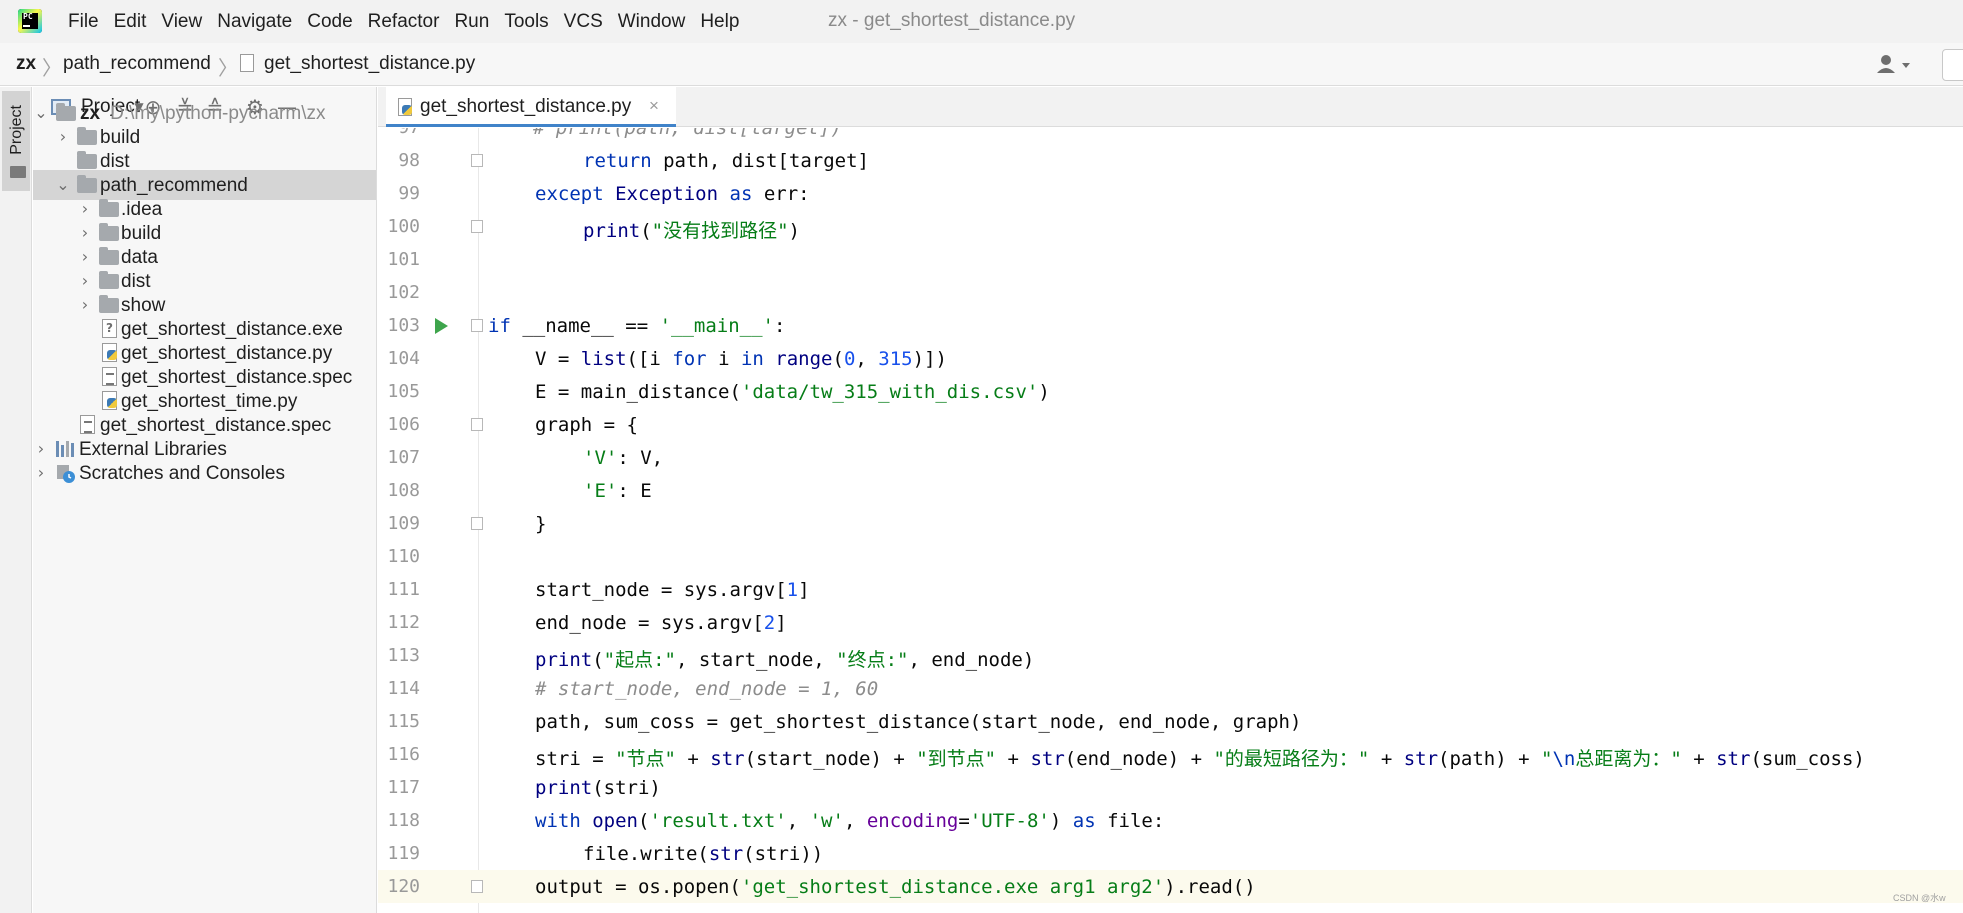  Describe the element at coordinates (1170, 226) in the screenshot. I see `code-line: 100 print("没有找到路径")` at that location.